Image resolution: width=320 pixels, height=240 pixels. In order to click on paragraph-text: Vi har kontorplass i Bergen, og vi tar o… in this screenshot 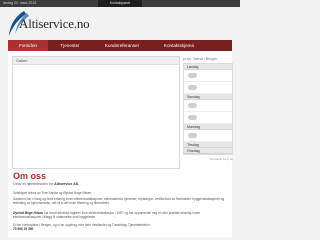, I will do `click(82, 225)`.